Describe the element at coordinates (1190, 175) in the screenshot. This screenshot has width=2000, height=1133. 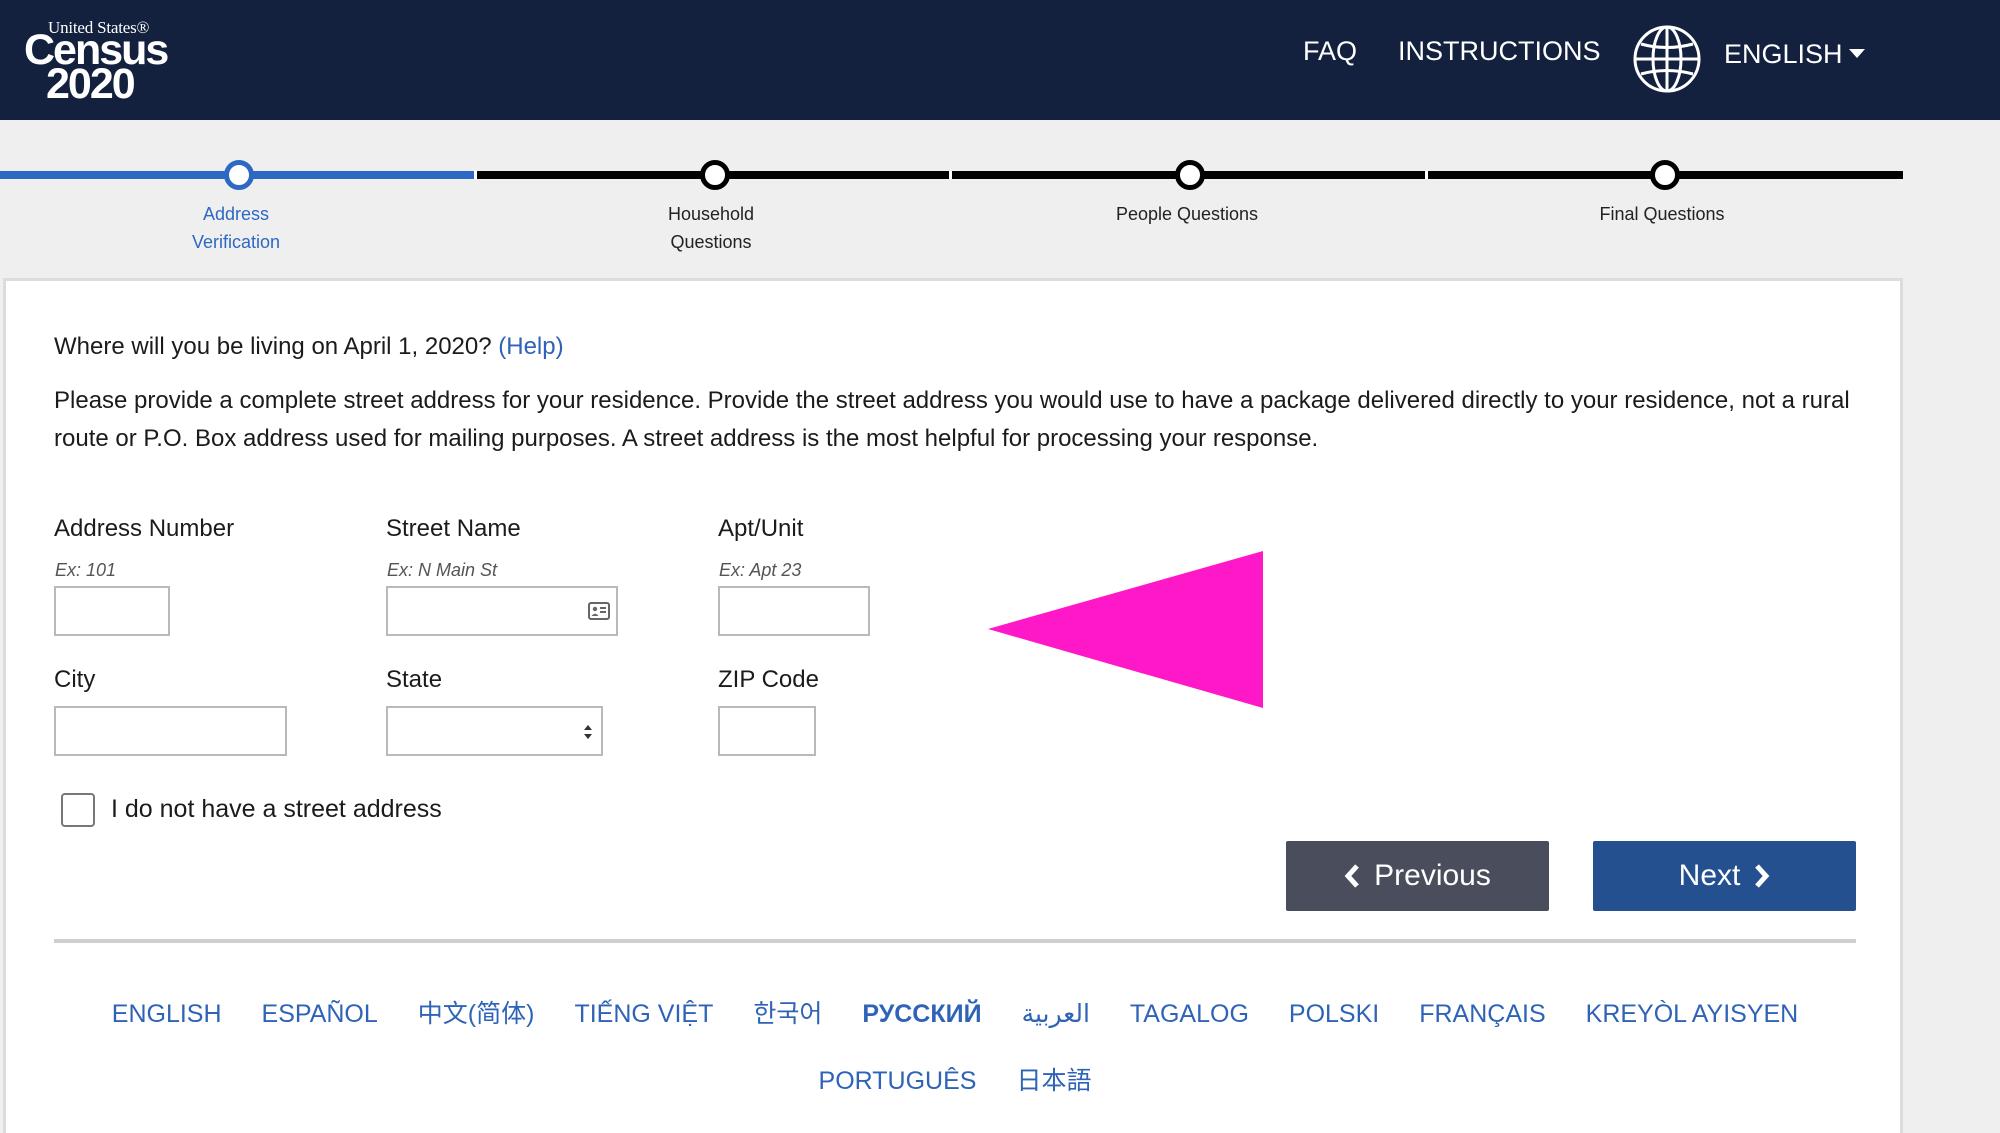
I see `step-dot-people` at that location.